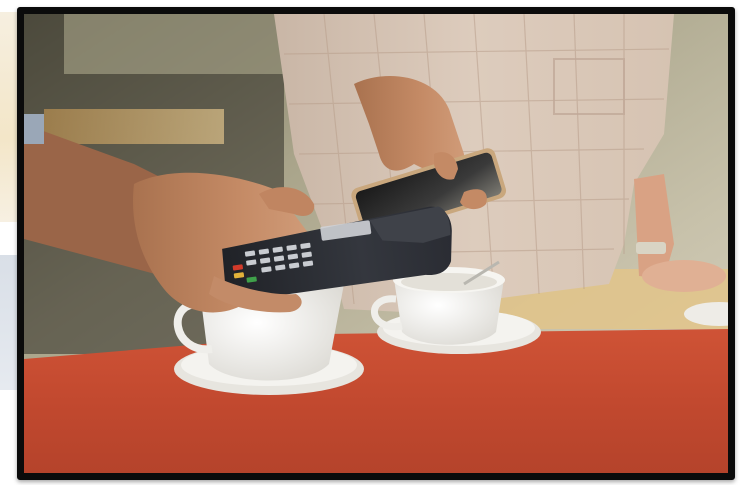  I want to click on window-light, so click(179, 44).